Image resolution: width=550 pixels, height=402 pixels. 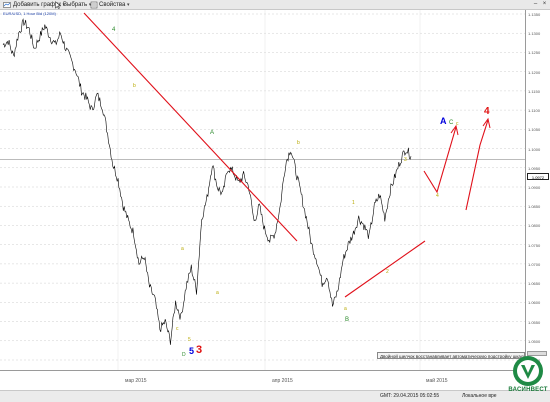 I want to click on logo-emblem-icon, so click(x=528, y=371).